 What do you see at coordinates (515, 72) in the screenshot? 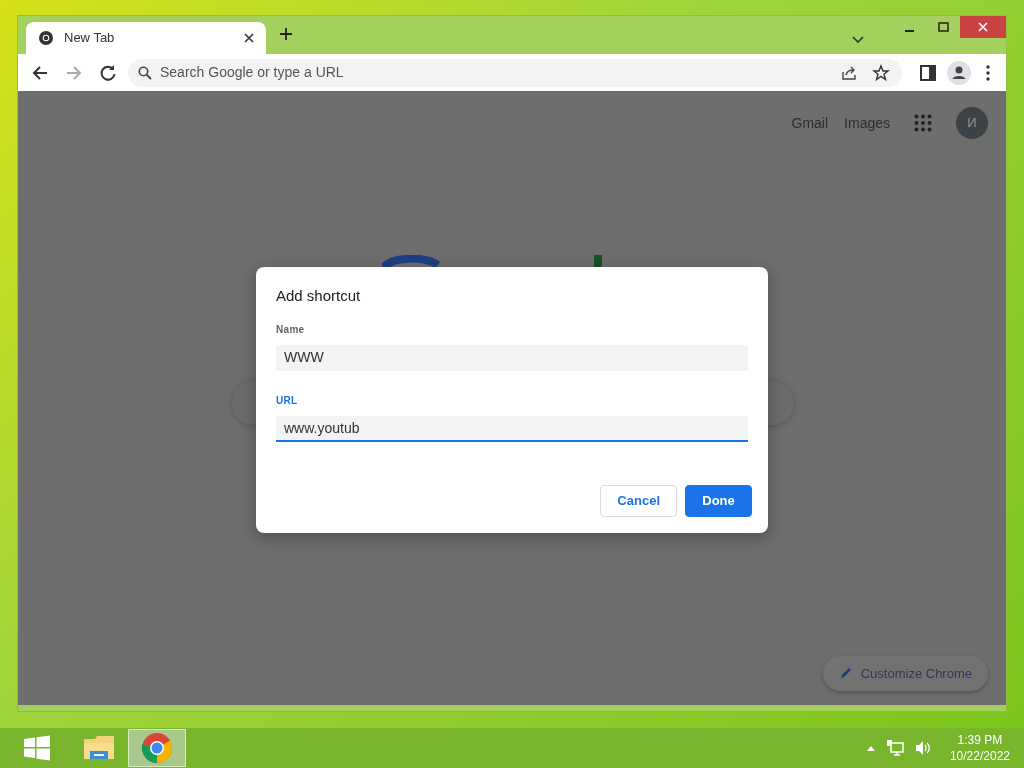
I see `address-bar: Search Google or type a URL` at bounding box center [515, 72].